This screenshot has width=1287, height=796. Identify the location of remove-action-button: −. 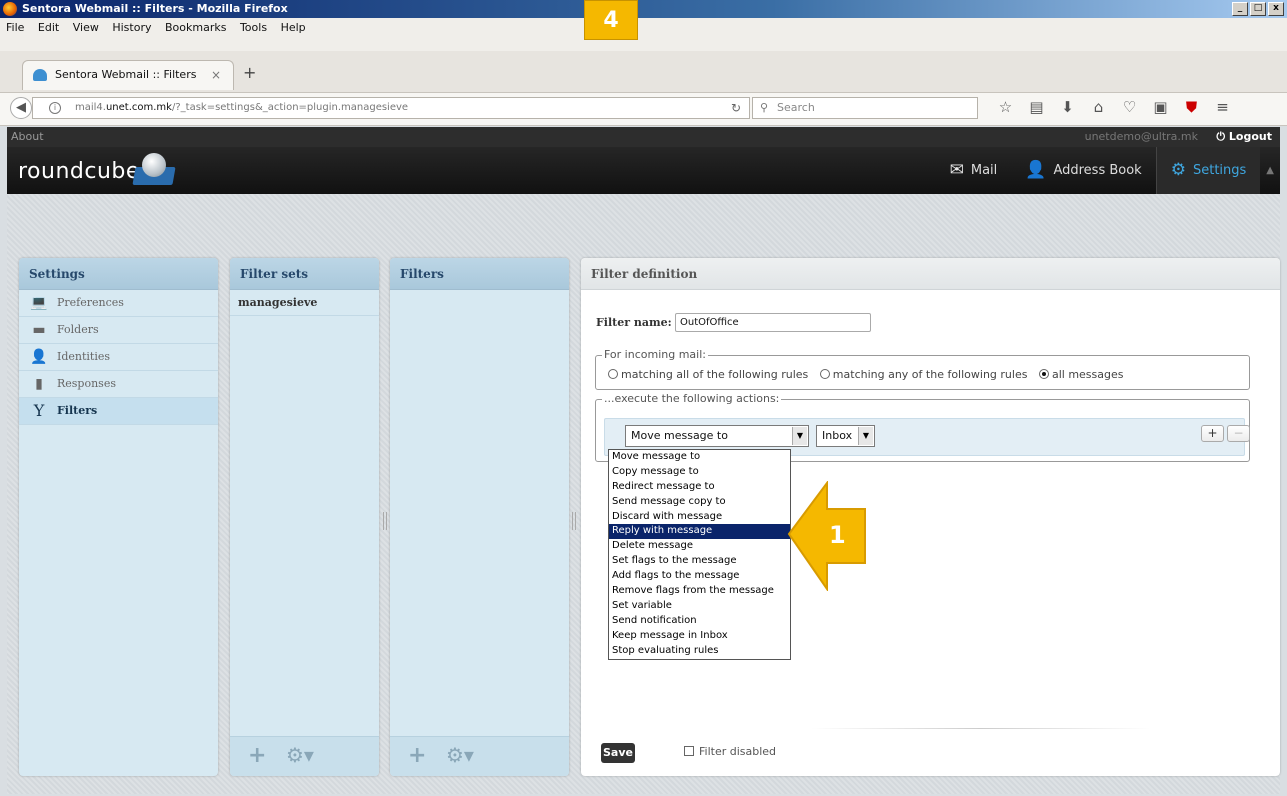
(1238, 433).